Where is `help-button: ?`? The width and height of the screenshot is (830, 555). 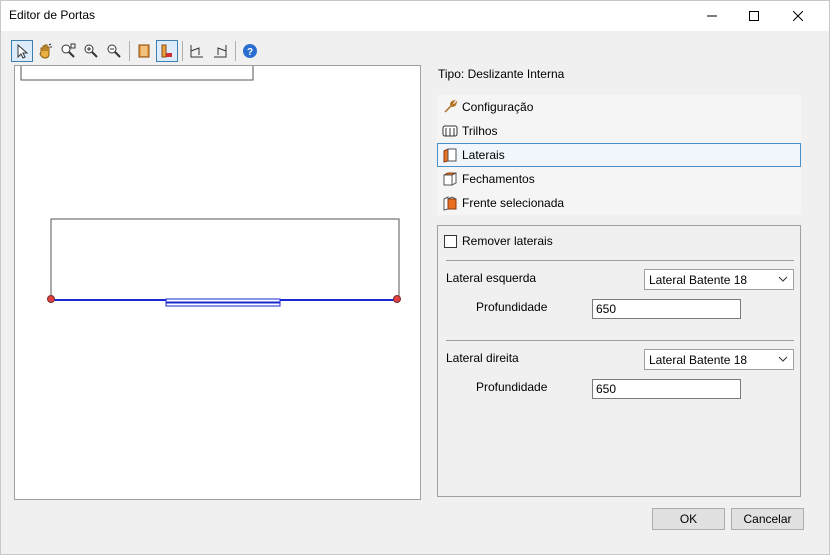 help-button: ? is located at coordinates (250, 51).